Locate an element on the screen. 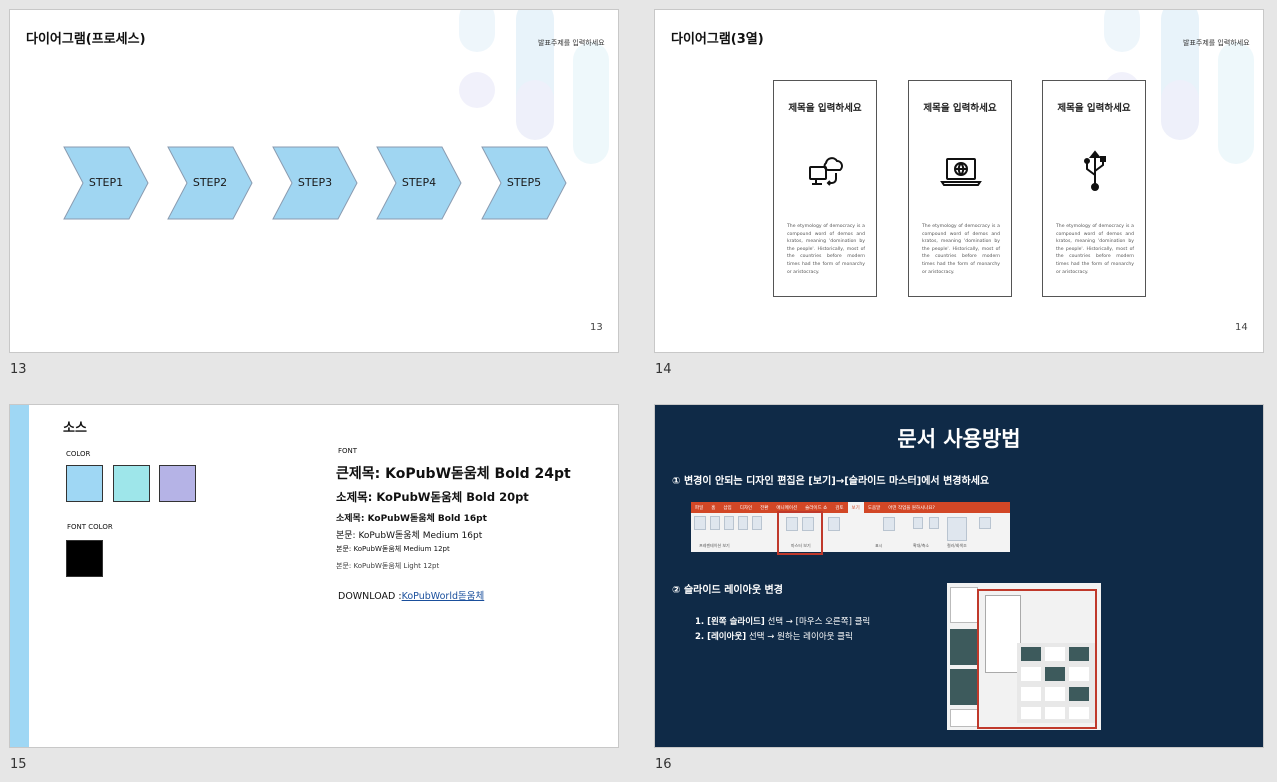  ribbon-tab: 검토 is located at coordinates (839, 508).